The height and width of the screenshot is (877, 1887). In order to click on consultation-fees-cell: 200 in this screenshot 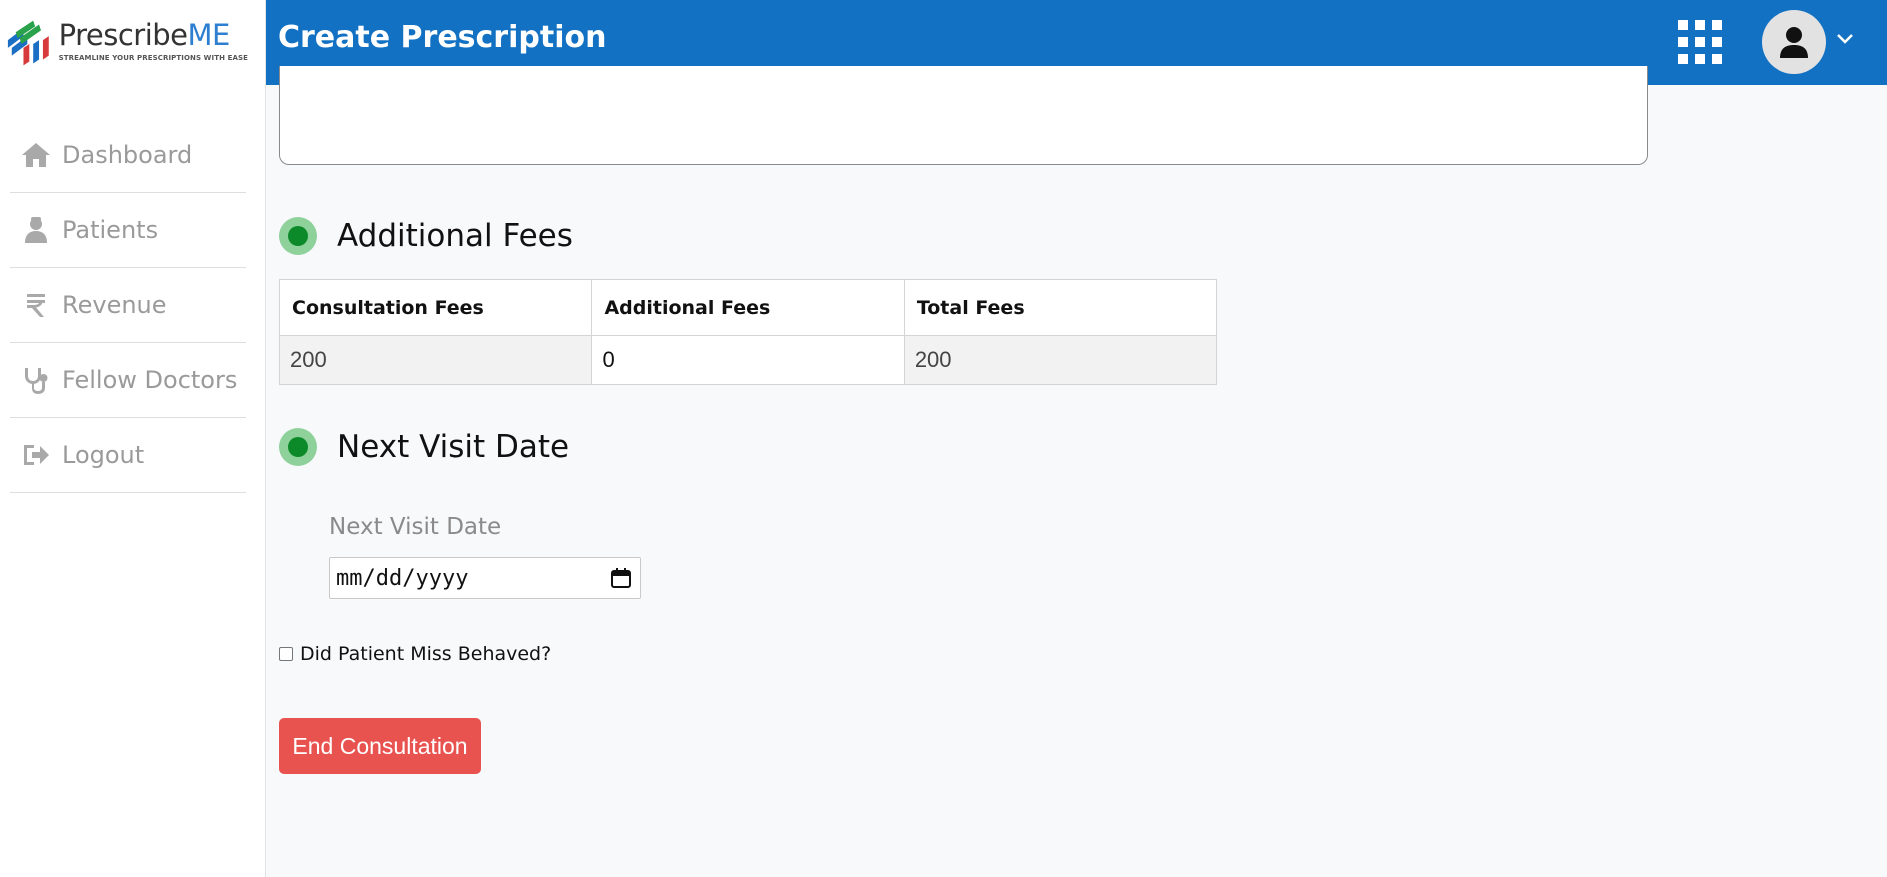, I will do `click(435, 360)`.